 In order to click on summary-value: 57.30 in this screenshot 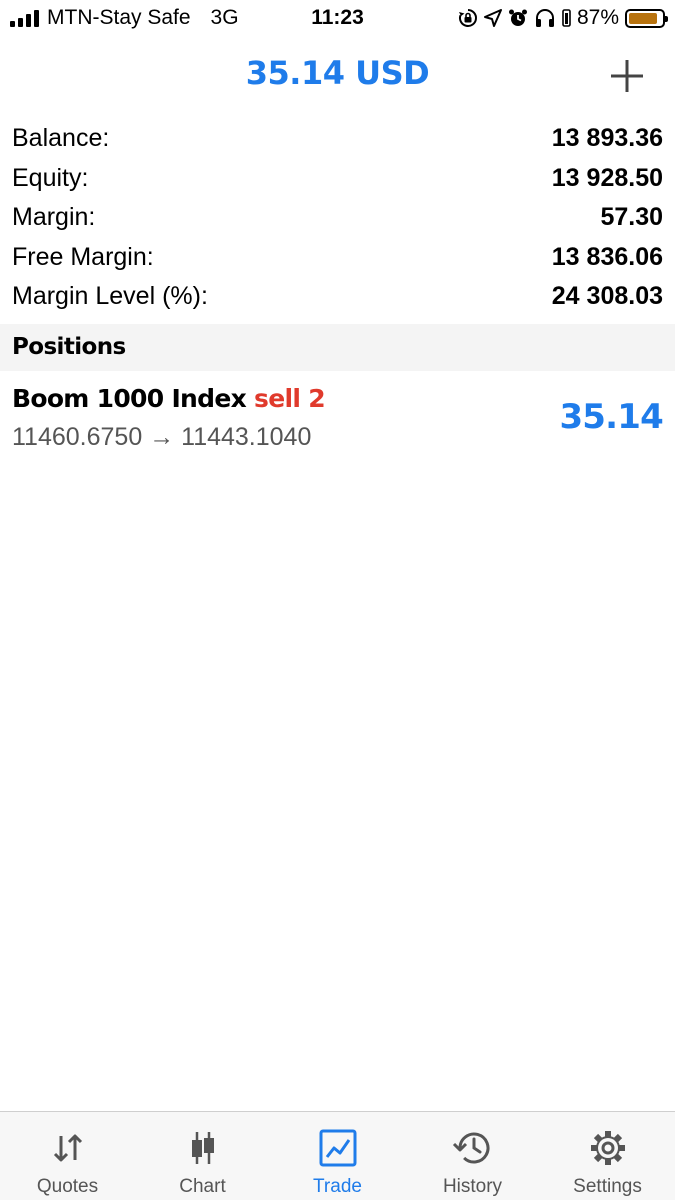, I will do `click(631, 217)`.